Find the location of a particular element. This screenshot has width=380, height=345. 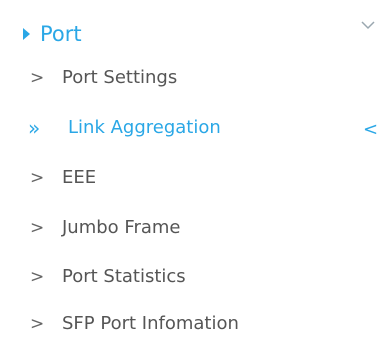

submenu-item-label: Jumbo Frame is located at coordinates (121, 227).